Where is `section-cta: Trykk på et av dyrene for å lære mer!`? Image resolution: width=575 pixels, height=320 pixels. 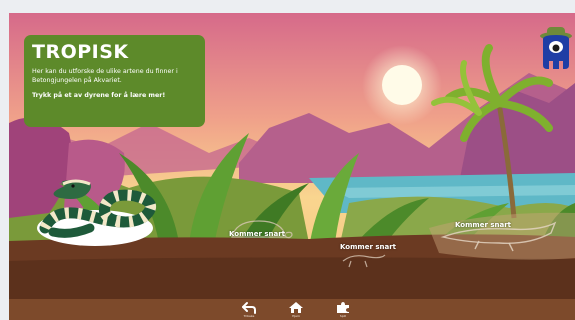
section-cta: Trykk på et av dyrene for å lære mer! is located at coordinates (99, 95).